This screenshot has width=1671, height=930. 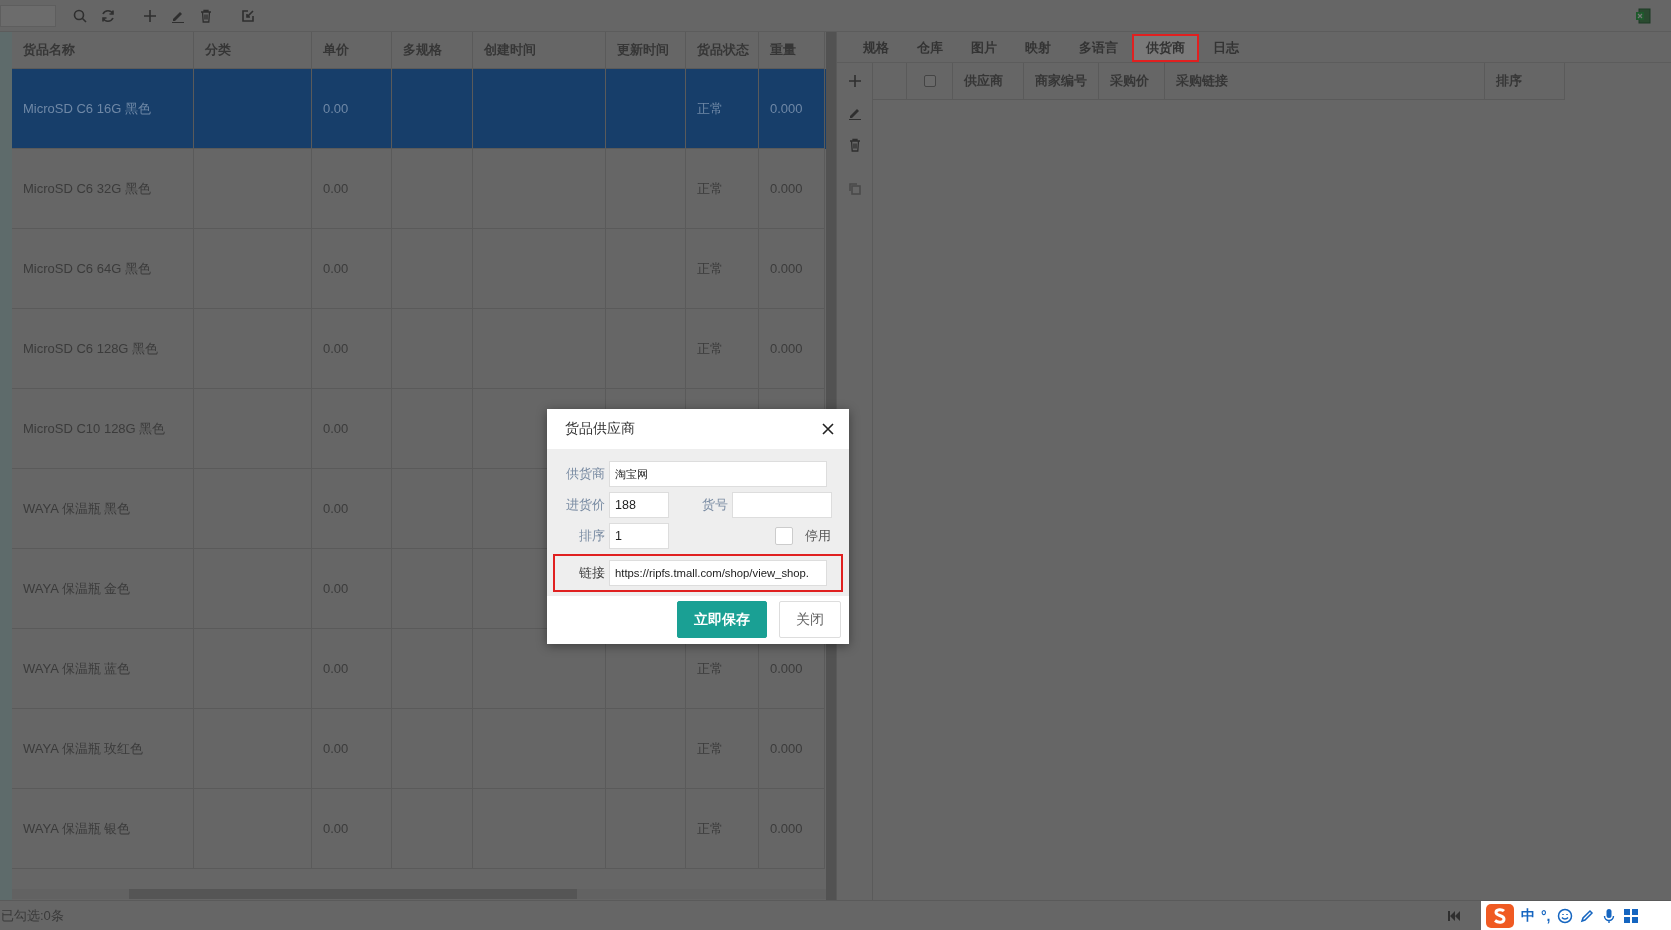 What do you see at coordinates (1500, 915) in the screenshot?
I see `ime-logo-icon` at bounding box center [1500, 915].